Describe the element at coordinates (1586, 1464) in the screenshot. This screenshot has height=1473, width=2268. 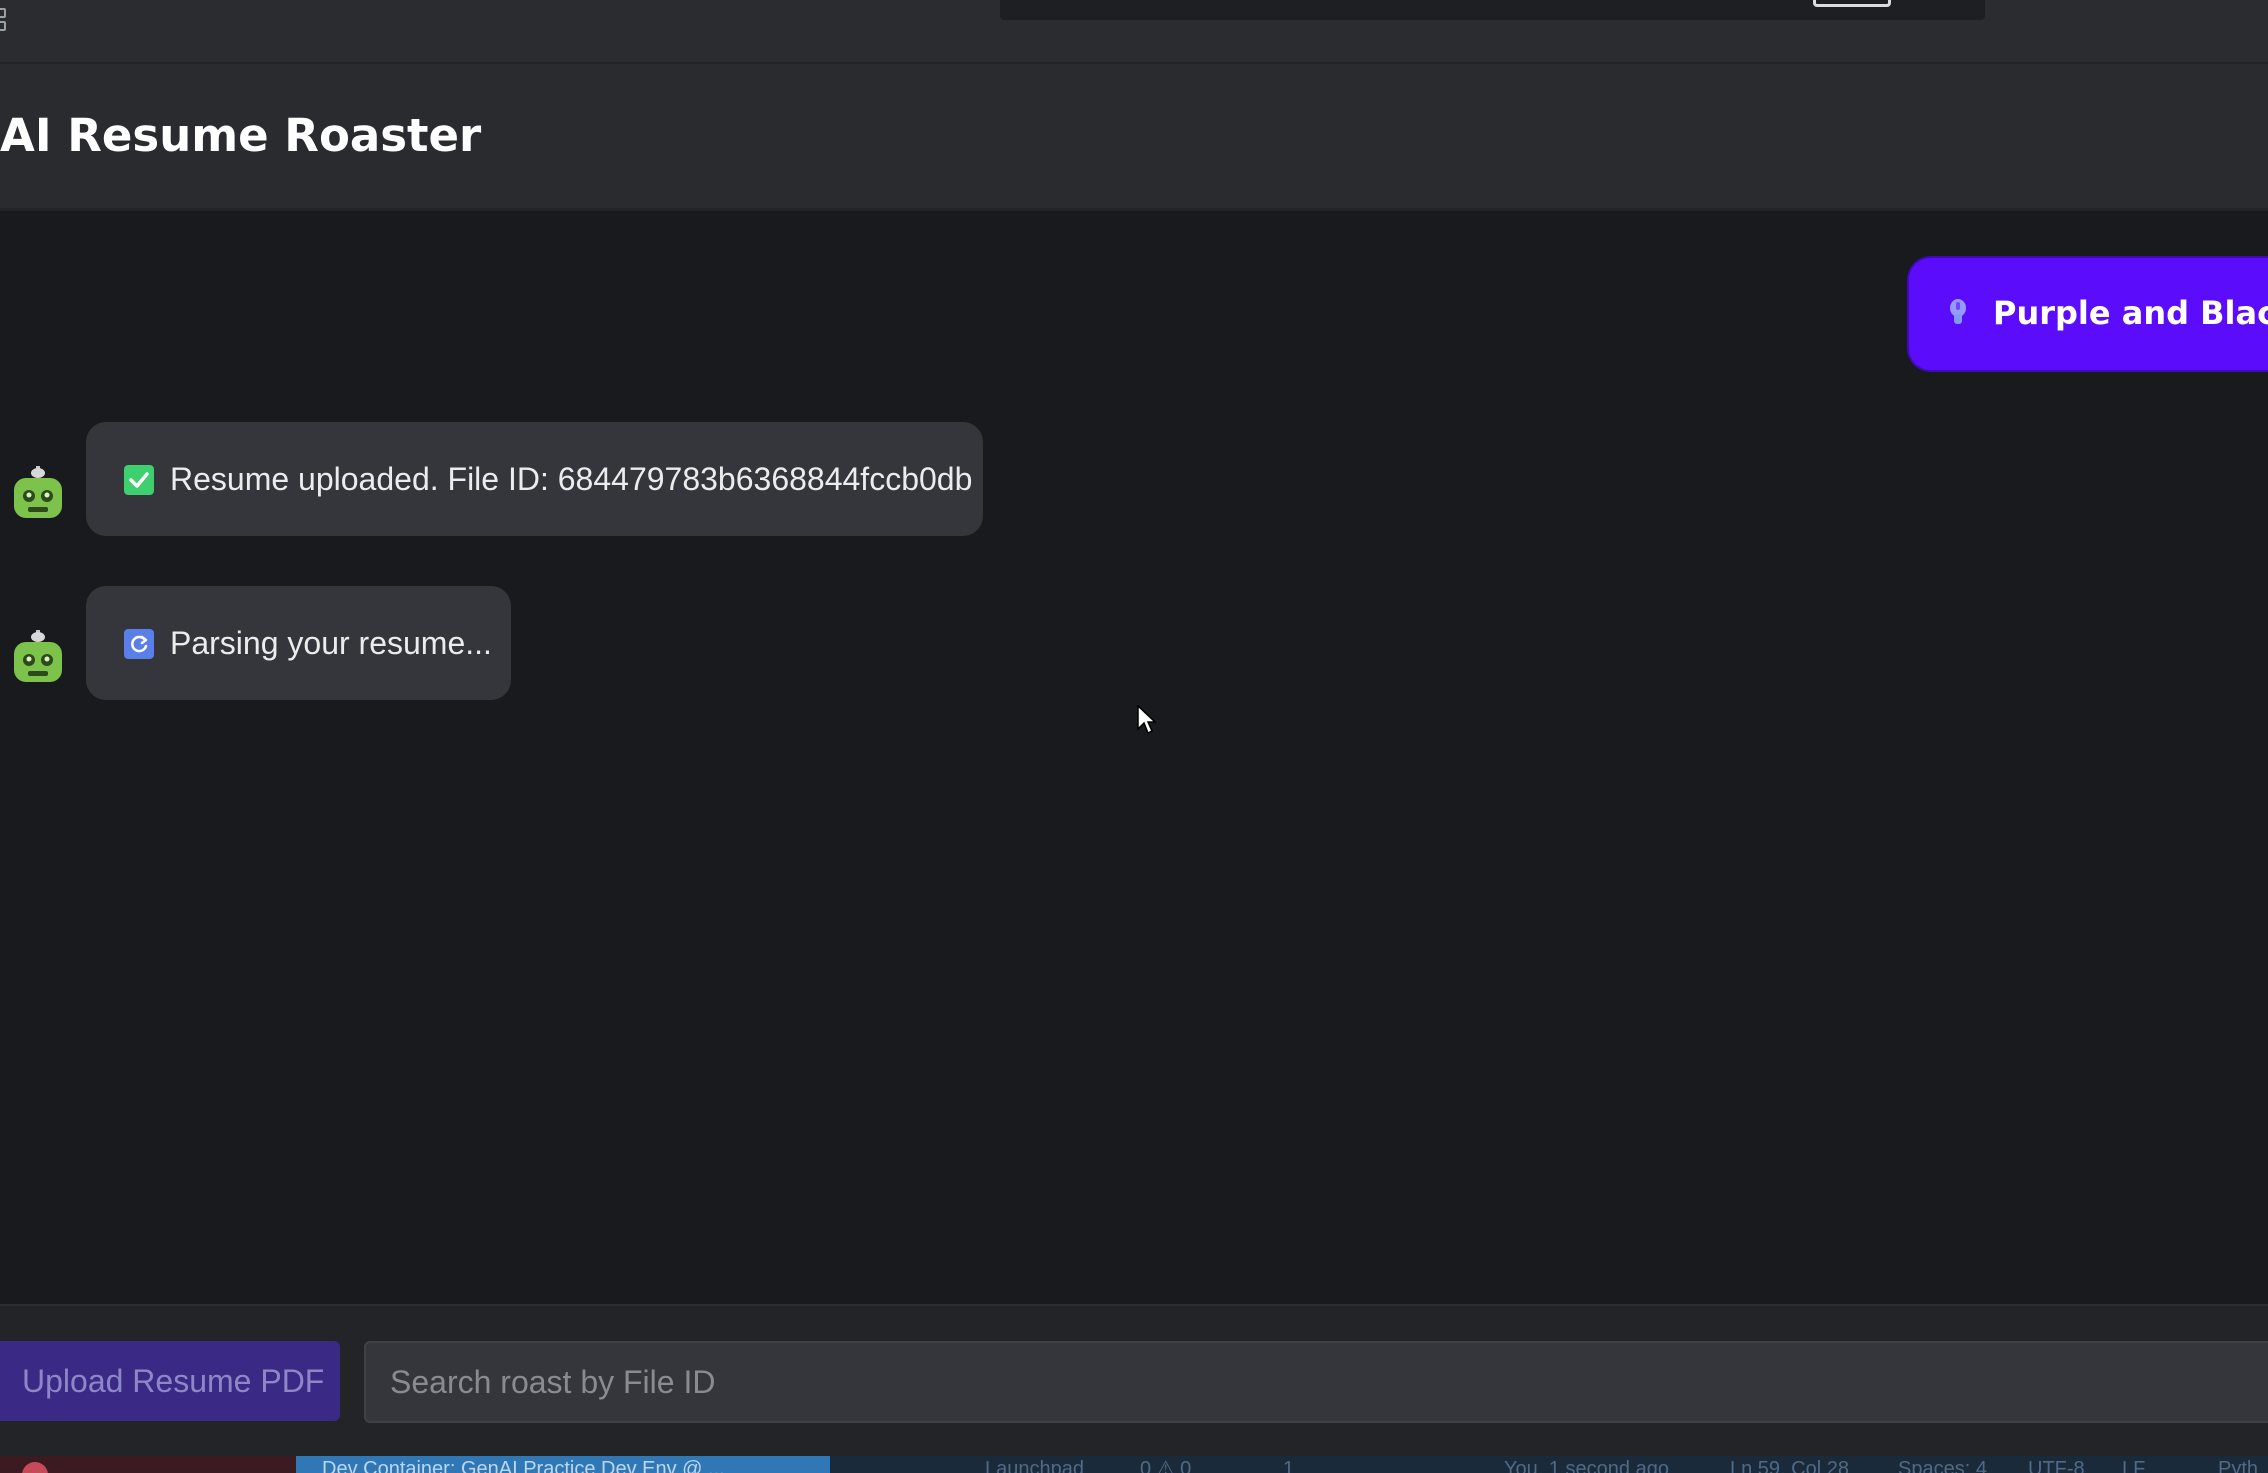
I see `status-blame: You, 1 second ago` at that location.